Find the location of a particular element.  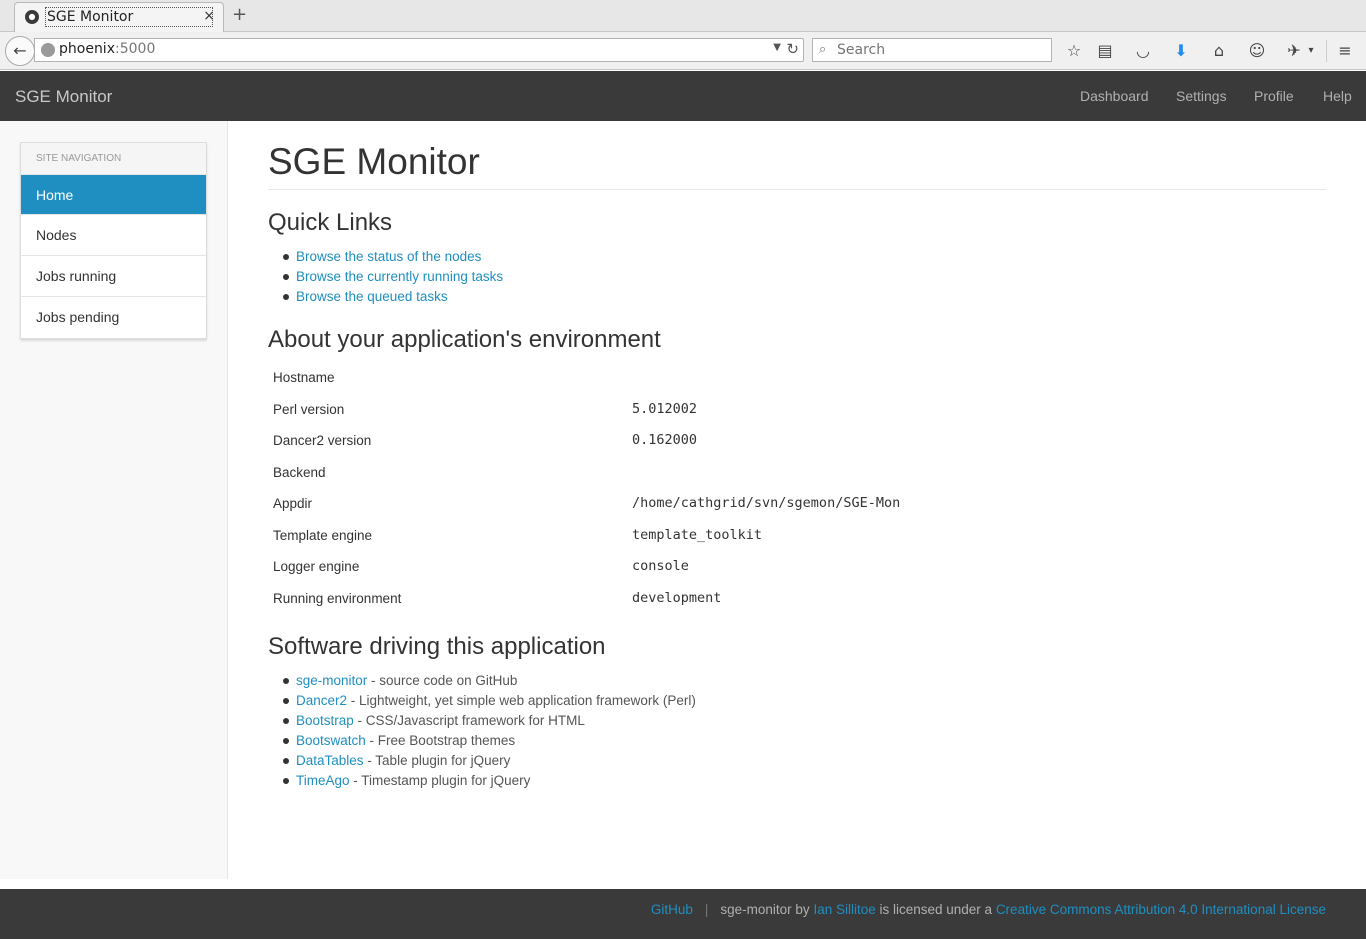

table-row: Running environment development is located at coordinates (797, 600).